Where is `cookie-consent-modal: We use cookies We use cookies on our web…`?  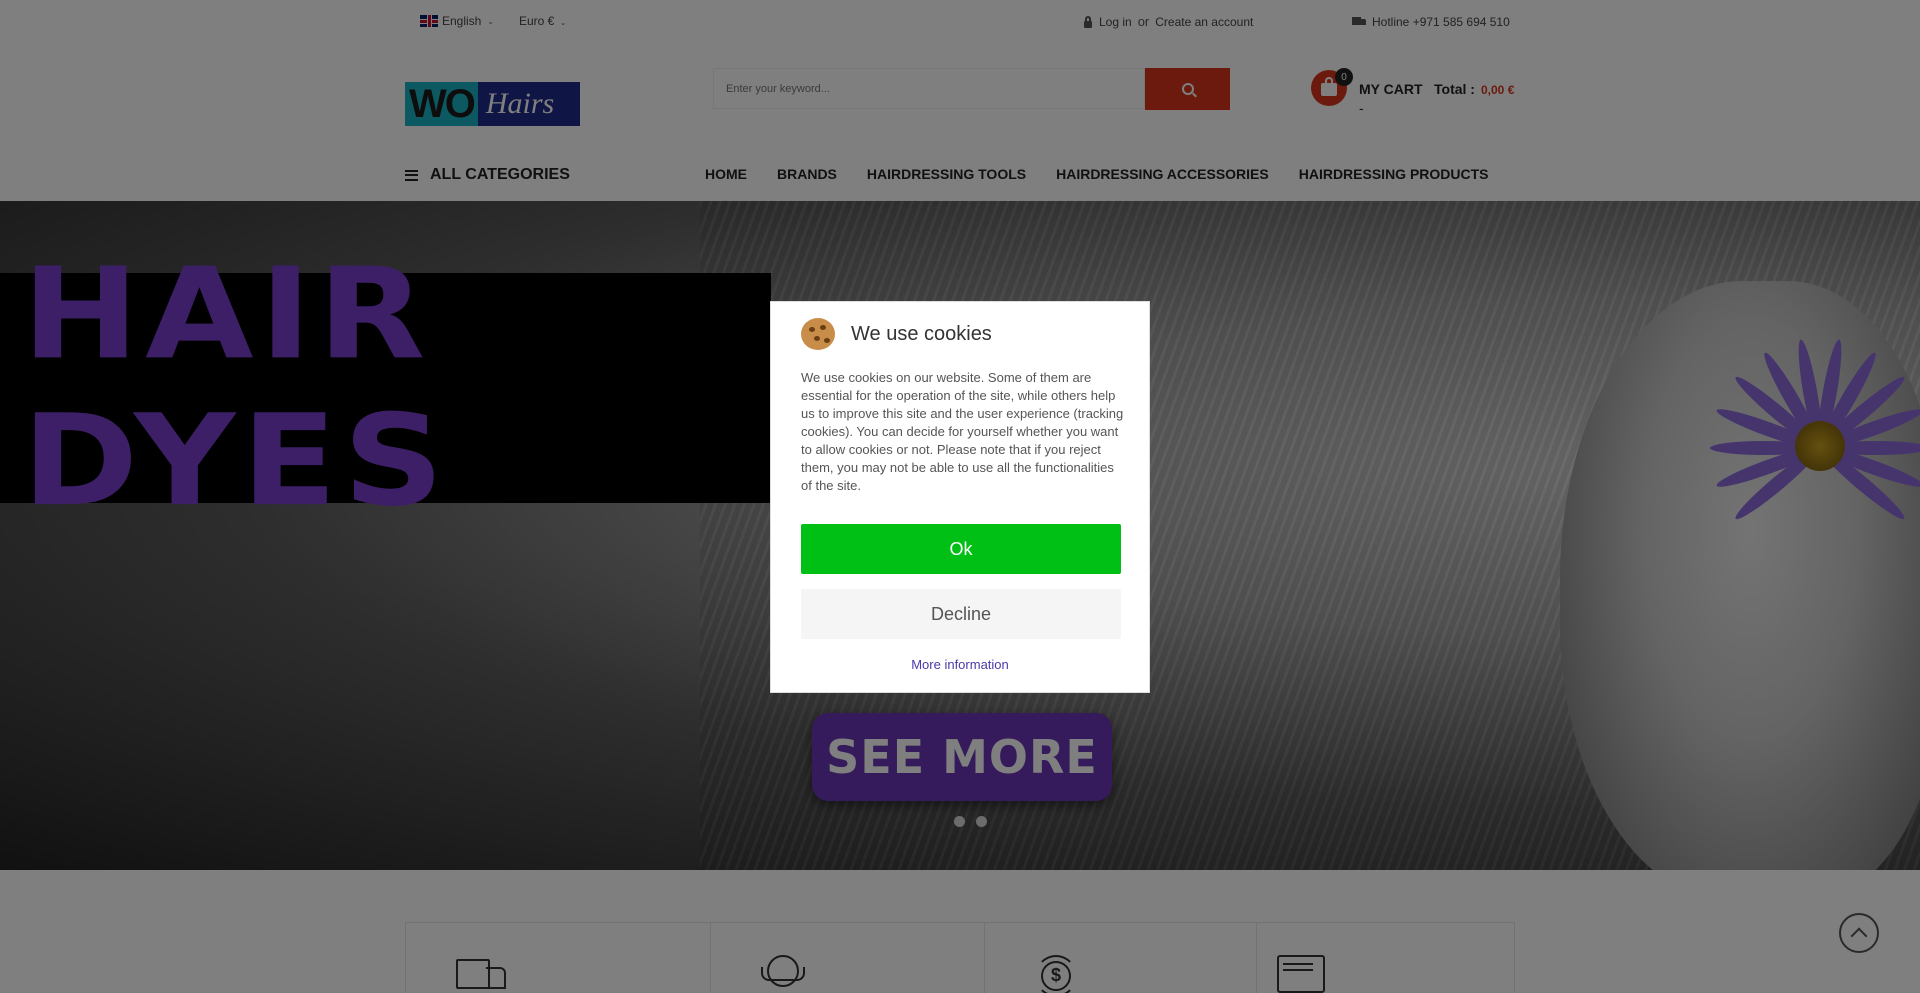
cookie-consent-modal: We use cookies We use cookies on our web… is located at coordinates (960, 497).